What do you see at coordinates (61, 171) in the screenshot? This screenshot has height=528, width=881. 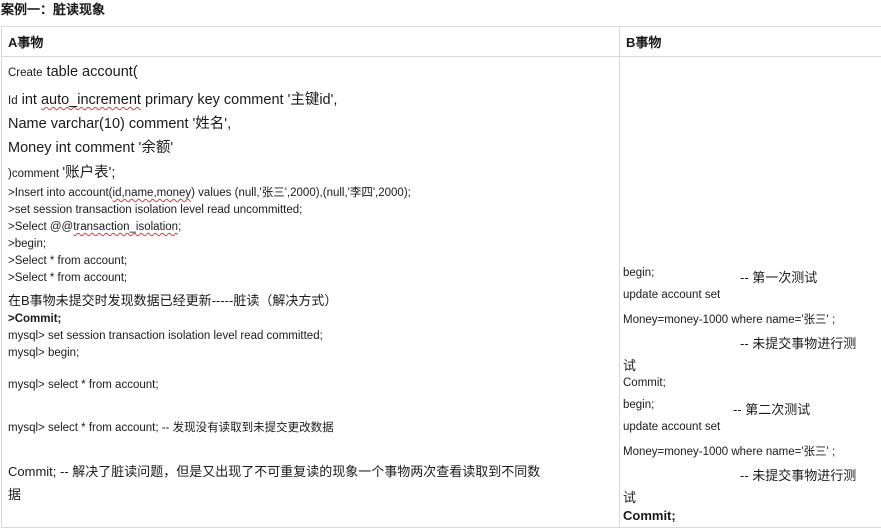 I see `code-line: )comment '账户表';` at bounding box center [61, 171].